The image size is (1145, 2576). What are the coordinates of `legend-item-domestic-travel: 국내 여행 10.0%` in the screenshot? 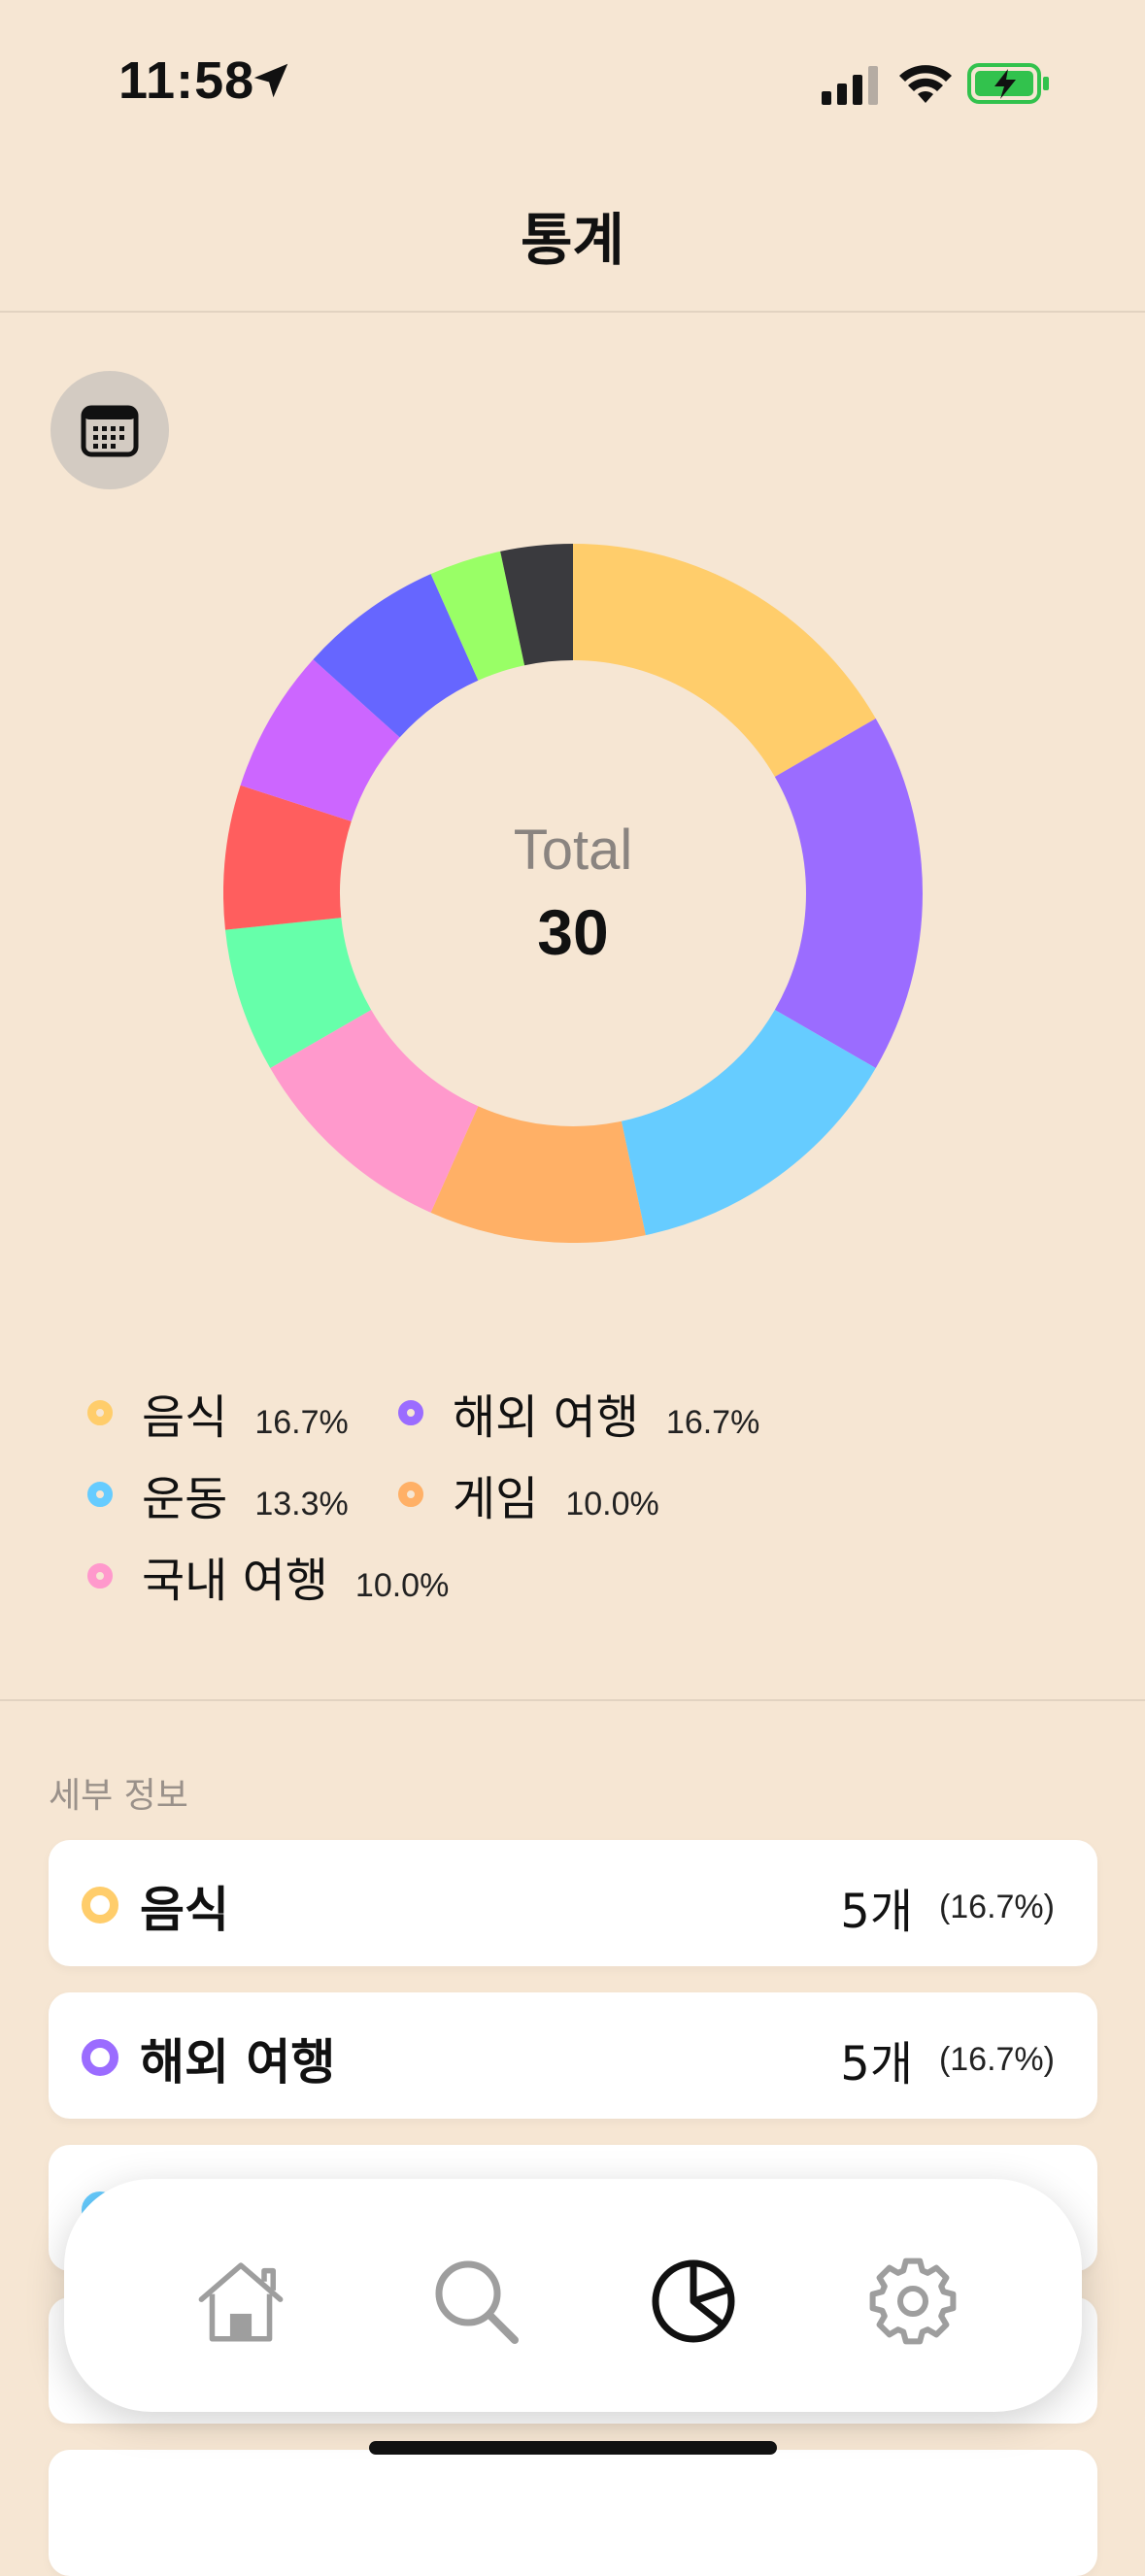 It's located at (268, 1576).